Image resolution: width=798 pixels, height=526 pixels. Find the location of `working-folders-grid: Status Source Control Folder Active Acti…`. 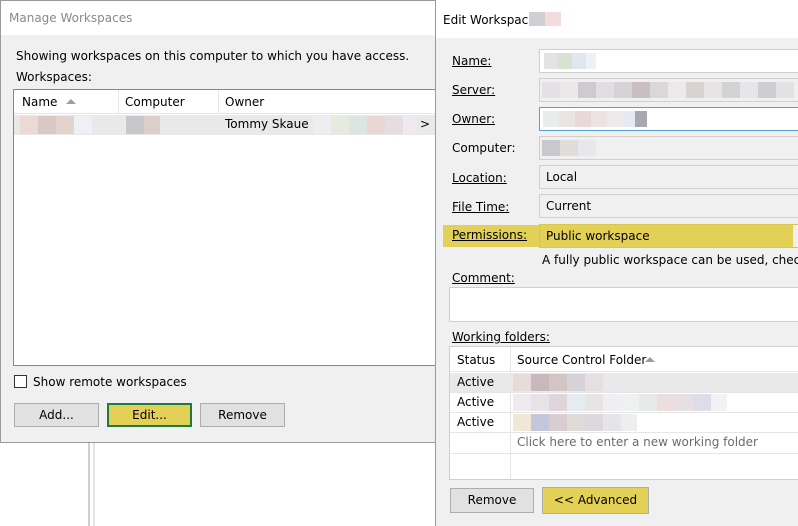

working-folders-grid: Status Source Control Folder Active Acti… is located at coordinates (623, 413).